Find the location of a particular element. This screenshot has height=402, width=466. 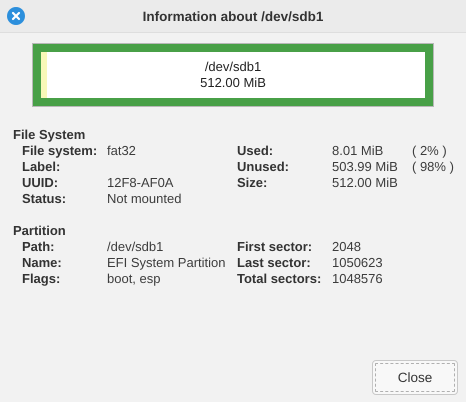

field-label: Status: is located at coordinates (45, 199).